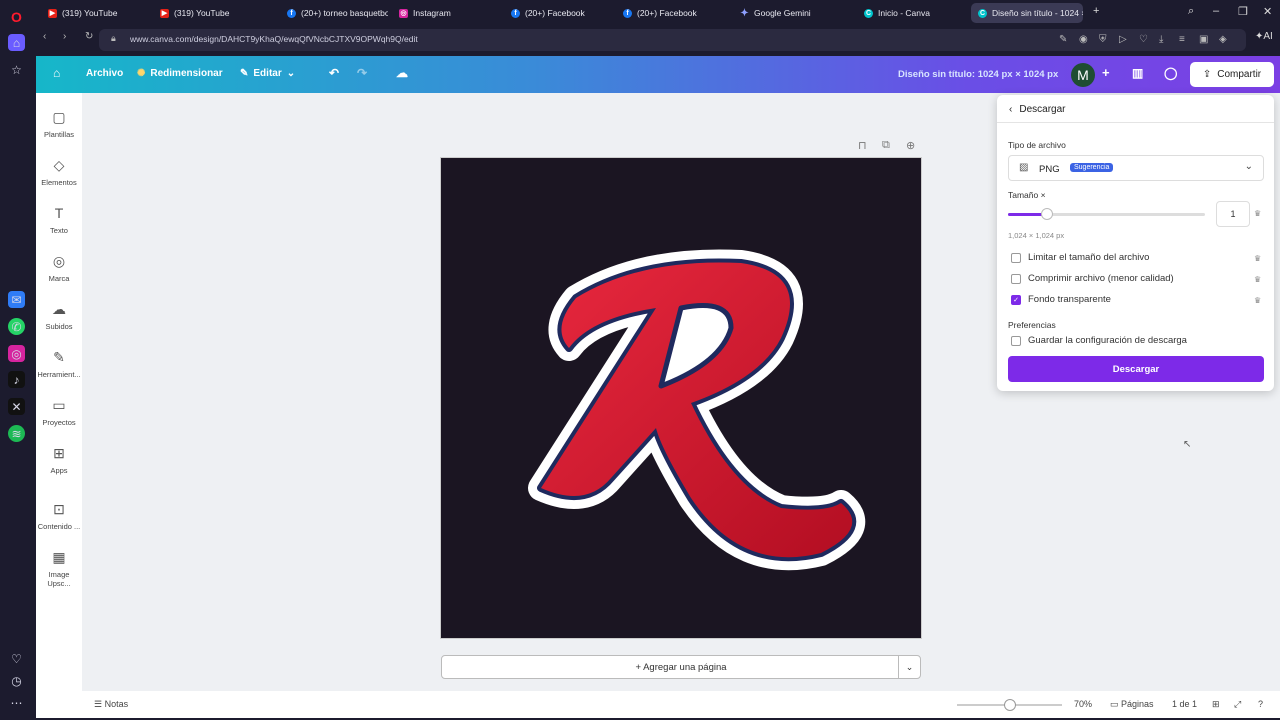 This screenshot has height=720, width=1280. Describe the element at coordinates (59, 268) in the screenshot. I see `rail-marca: ◎ Marca` at that location.